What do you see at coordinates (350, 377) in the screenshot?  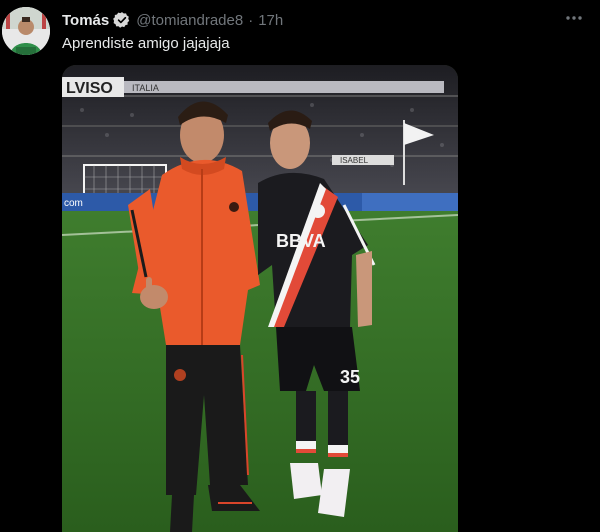 I see `jersey-number: 35` at bounding box center [350, 377].